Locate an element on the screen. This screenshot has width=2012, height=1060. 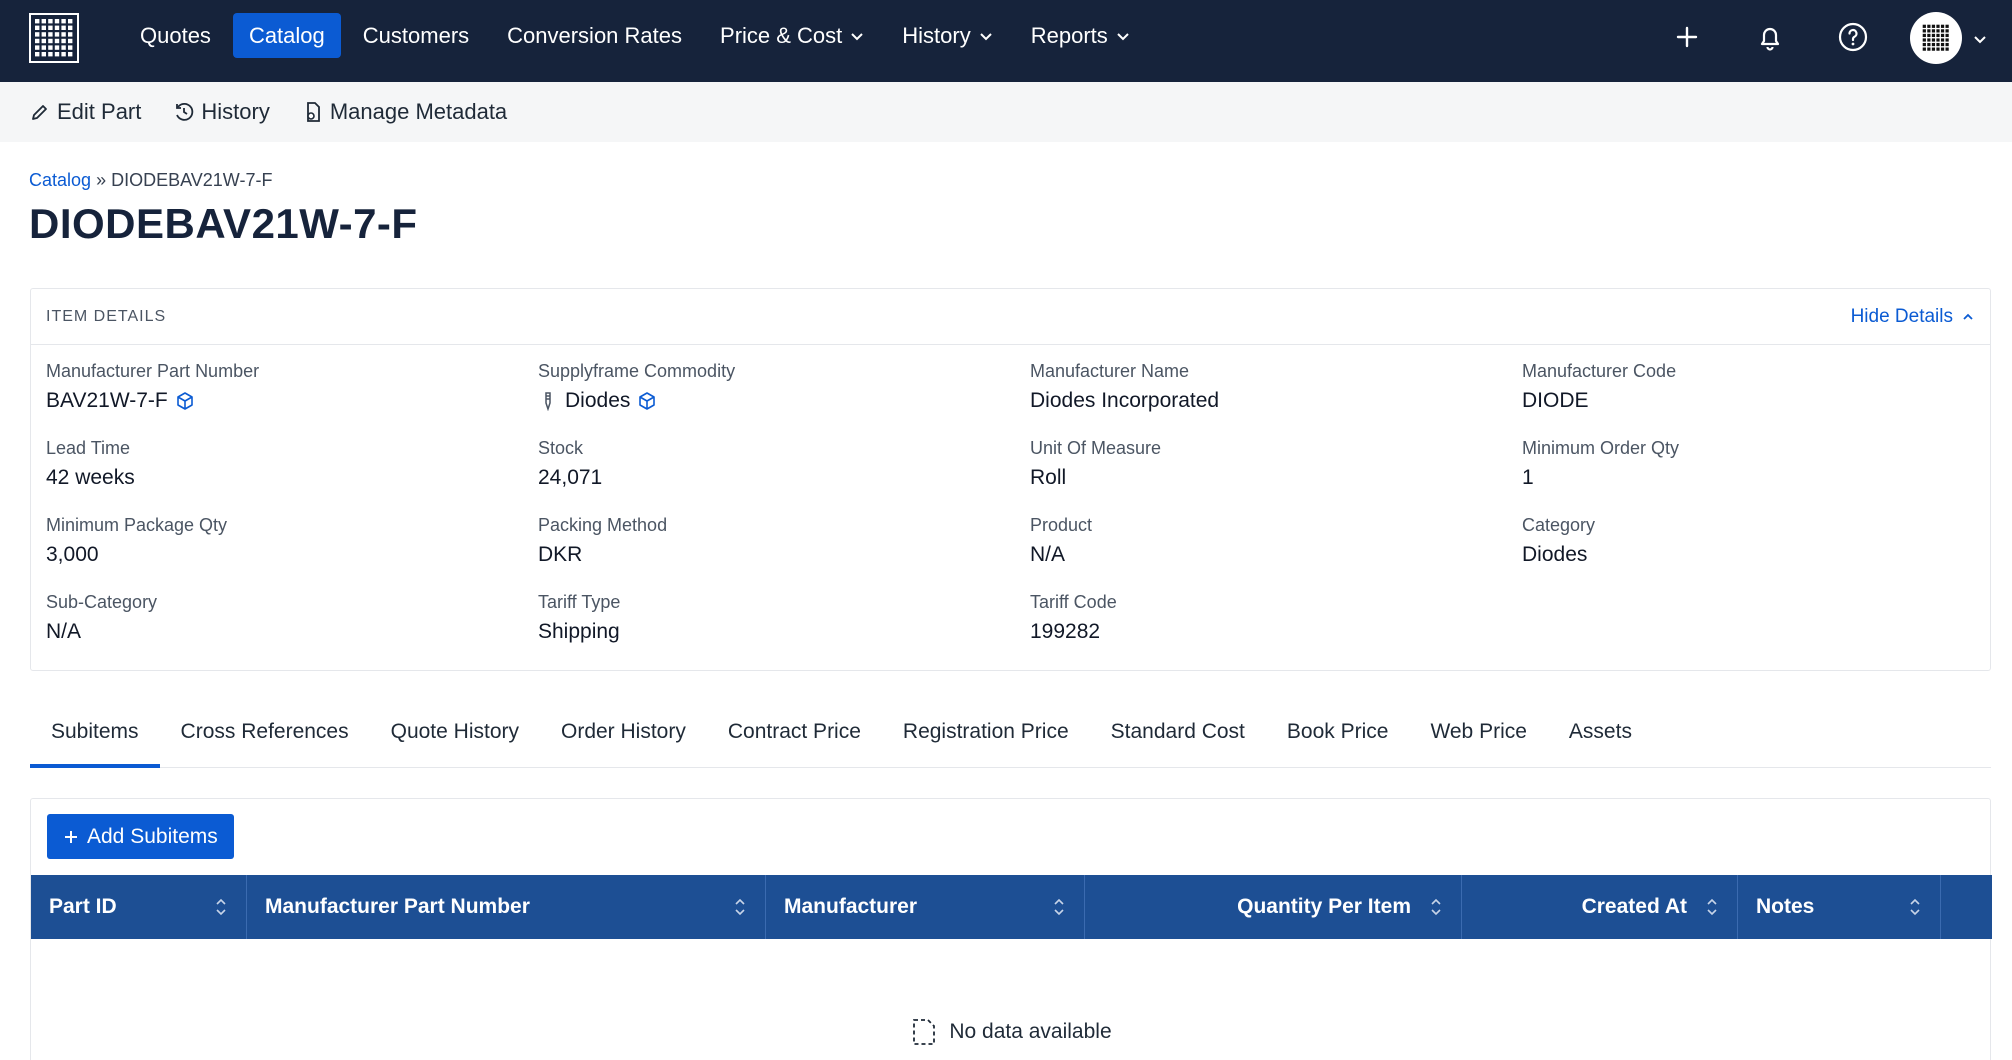
detail-value: 1 is located at coordinates (1528, 477).